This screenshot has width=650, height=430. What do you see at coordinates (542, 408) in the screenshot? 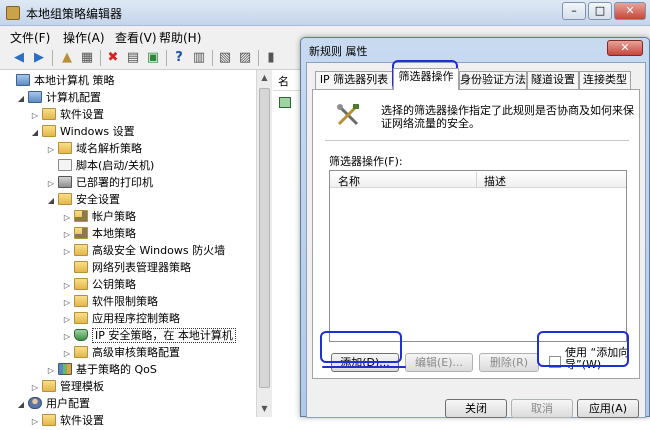
I see `dialog-cancel-button: 取消` at bounding box center [542, 408].